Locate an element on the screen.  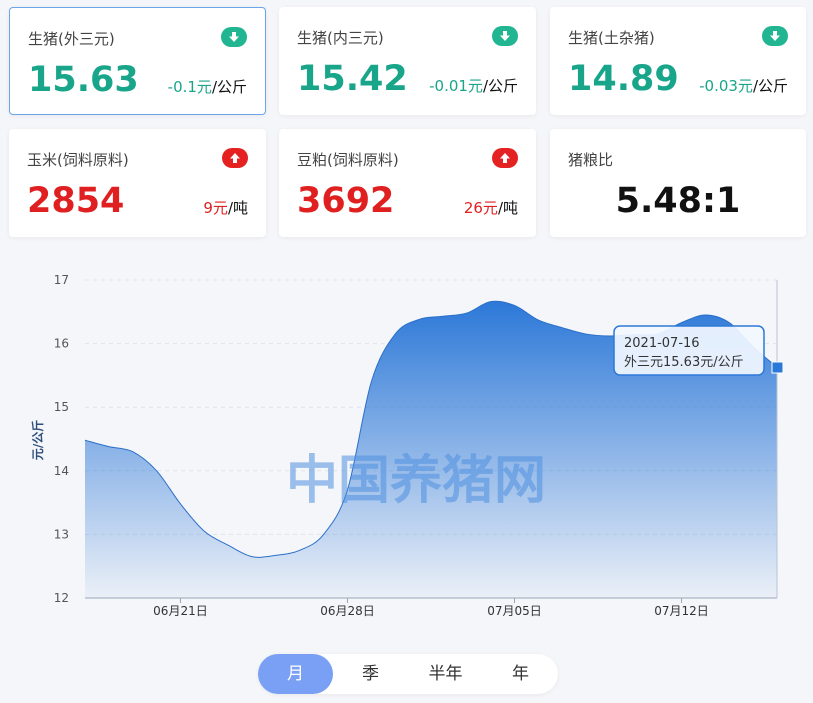
price-change: 26元/吨 is located at coordinates (490, 208).